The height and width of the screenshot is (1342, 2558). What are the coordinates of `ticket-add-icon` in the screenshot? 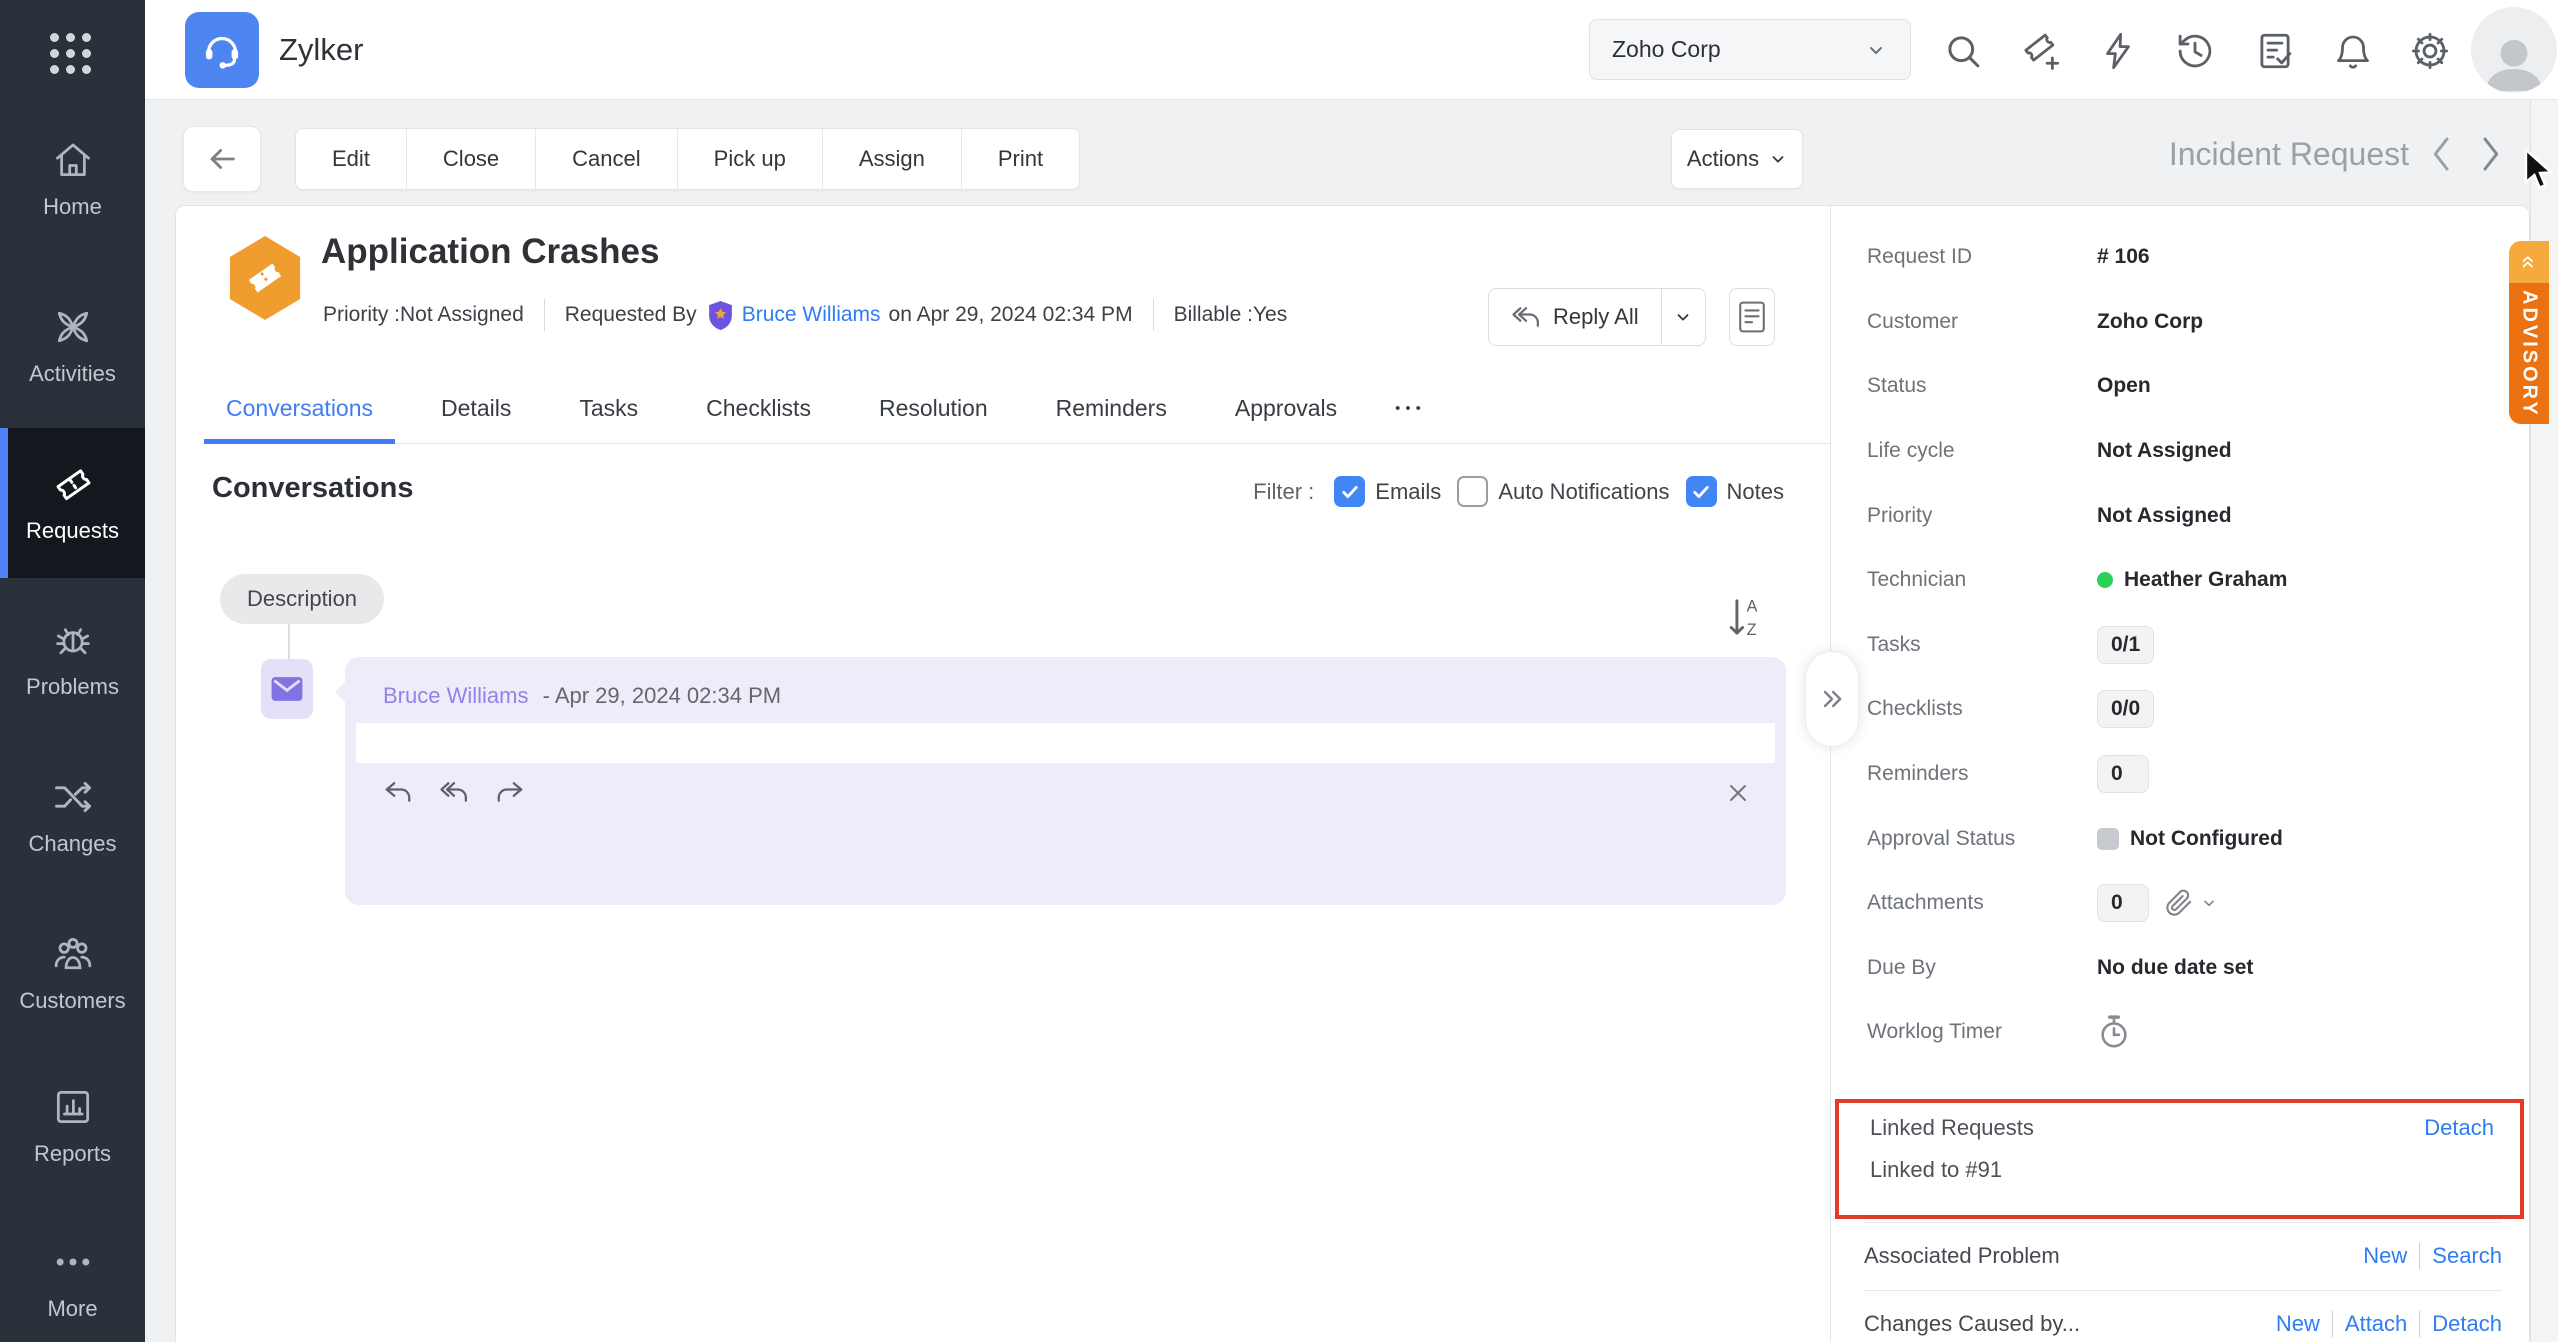 It's located at (2041, 51).